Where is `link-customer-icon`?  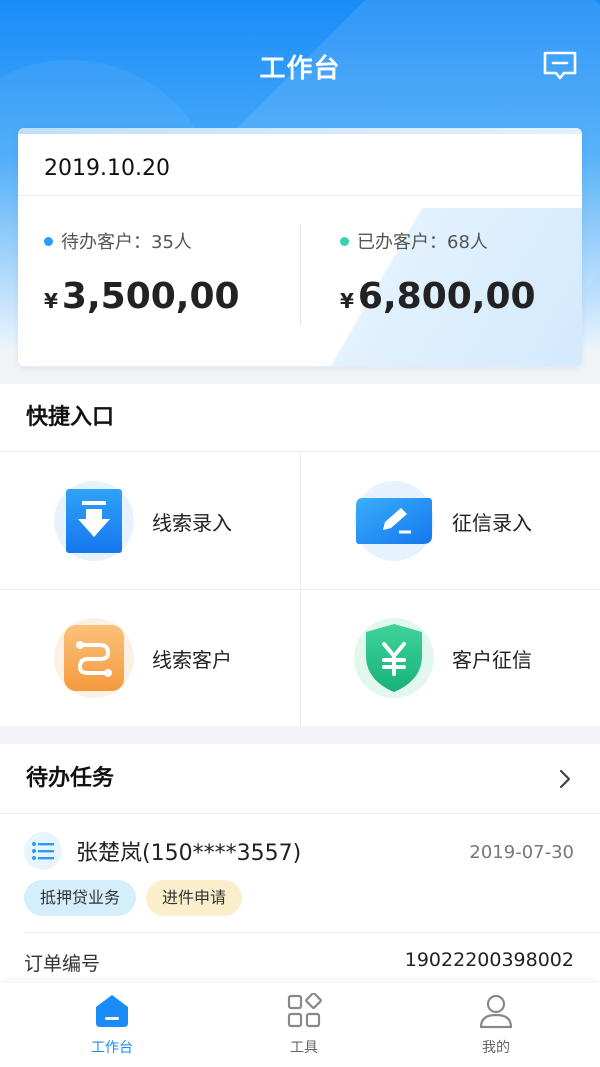
link-customer-icon is located at coordinates (94, 658).